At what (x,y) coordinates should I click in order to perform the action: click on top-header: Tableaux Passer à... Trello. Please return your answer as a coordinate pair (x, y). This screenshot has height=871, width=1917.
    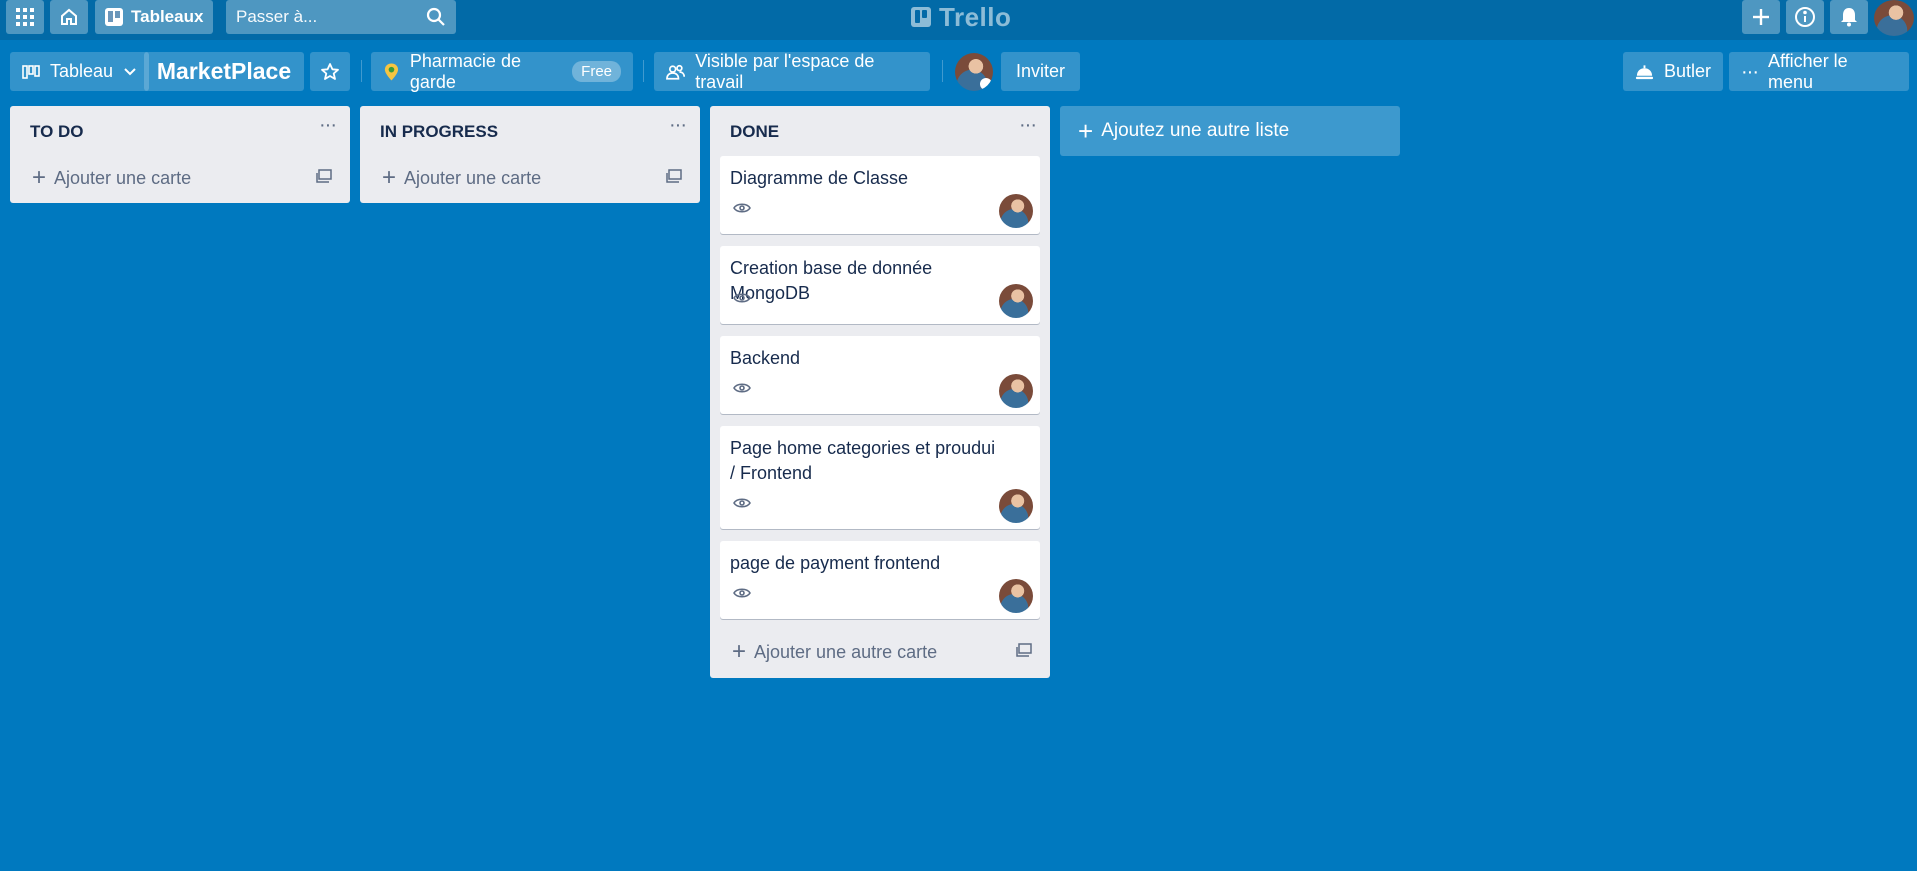
    Looking at the image, I should click on (958, 20).